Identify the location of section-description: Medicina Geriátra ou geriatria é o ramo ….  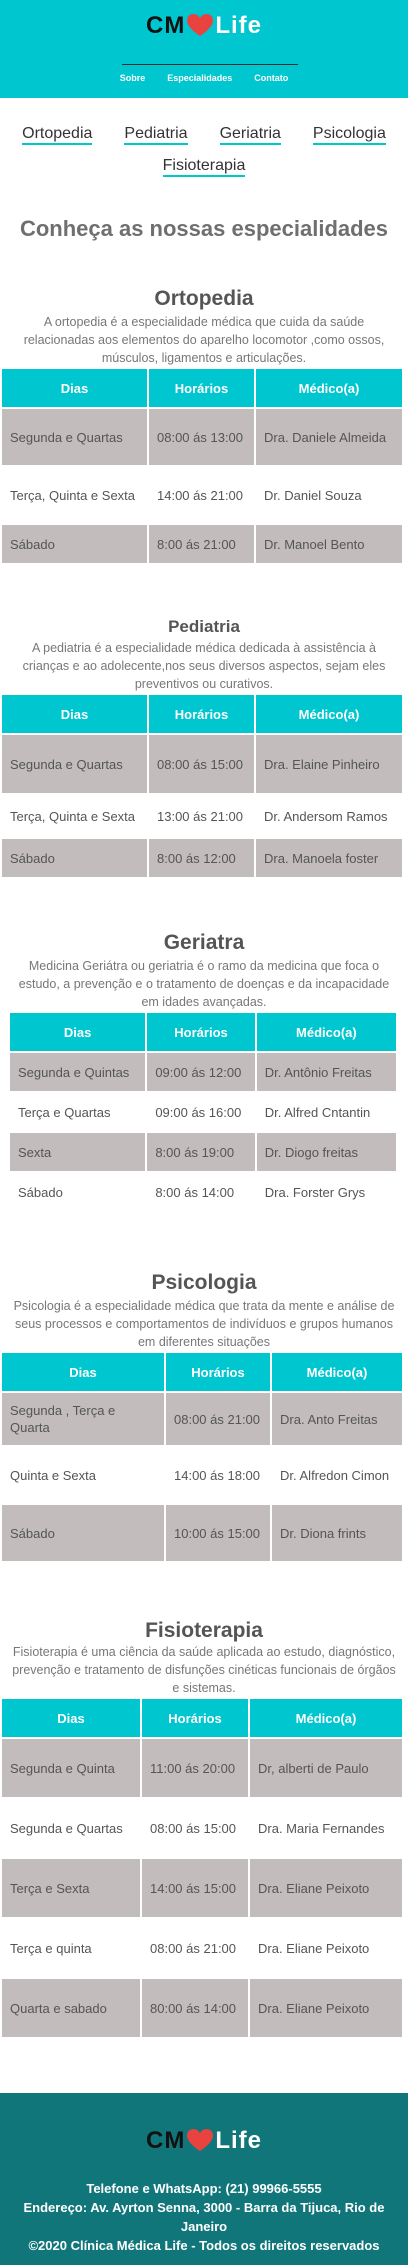
(204, 984).